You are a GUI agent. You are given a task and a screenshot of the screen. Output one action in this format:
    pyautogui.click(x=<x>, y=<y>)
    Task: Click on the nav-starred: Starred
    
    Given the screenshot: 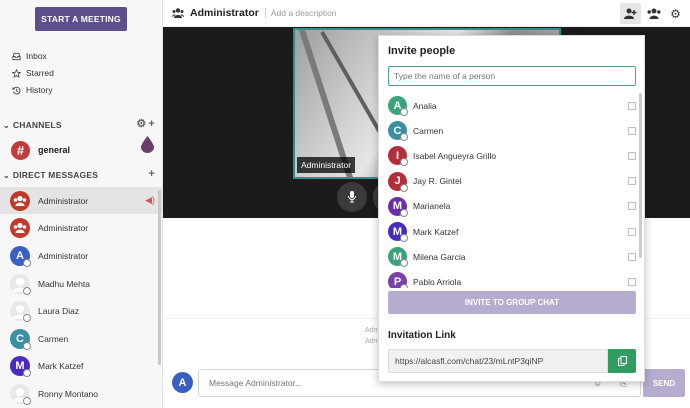 What is the action you would take?
    pyautogui.click(x=33, y=73)
    